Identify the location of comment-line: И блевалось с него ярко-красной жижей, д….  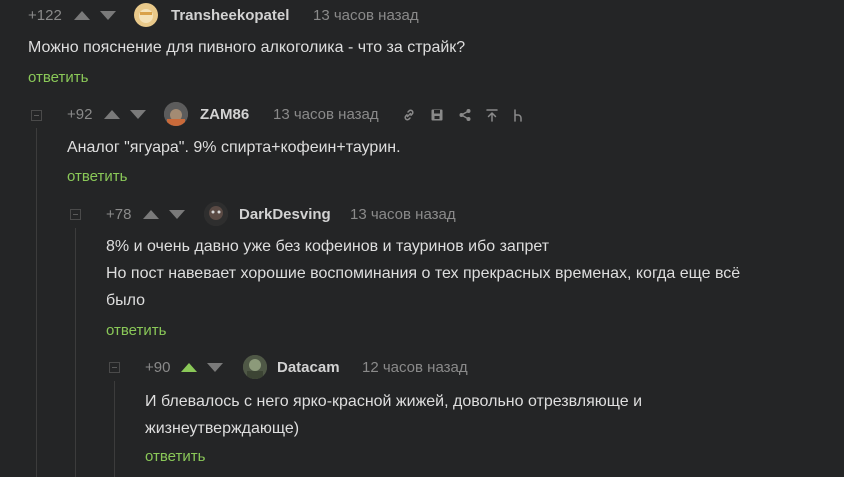
(394, 401).